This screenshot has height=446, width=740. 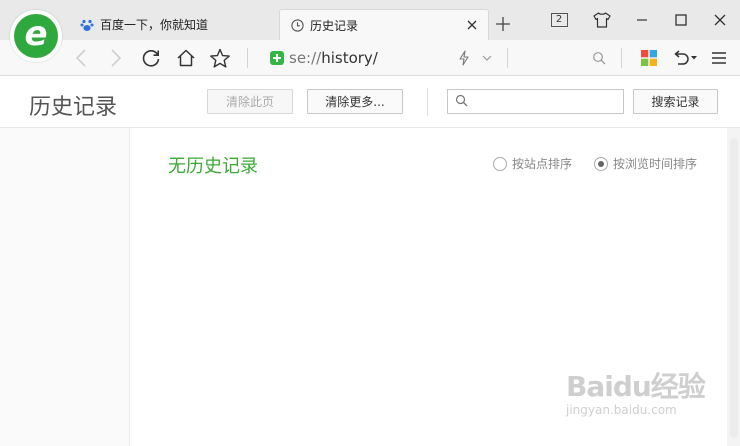 I want to click on secure-site-icon, so click(x=277, y=58).